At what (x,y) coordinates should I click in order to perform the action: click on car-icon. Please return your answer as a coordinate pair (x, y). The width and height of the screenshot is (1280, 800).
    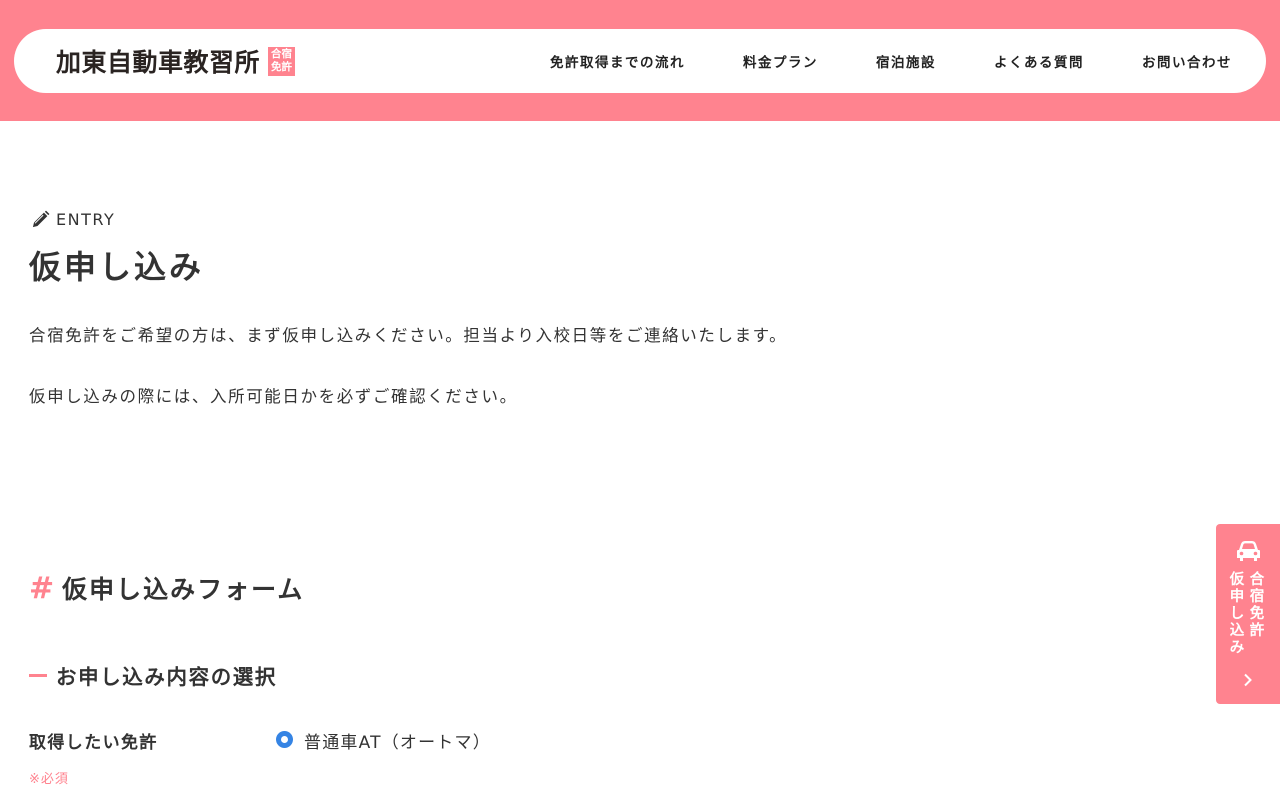
    Looking at the image, I should click on (1248, 551).